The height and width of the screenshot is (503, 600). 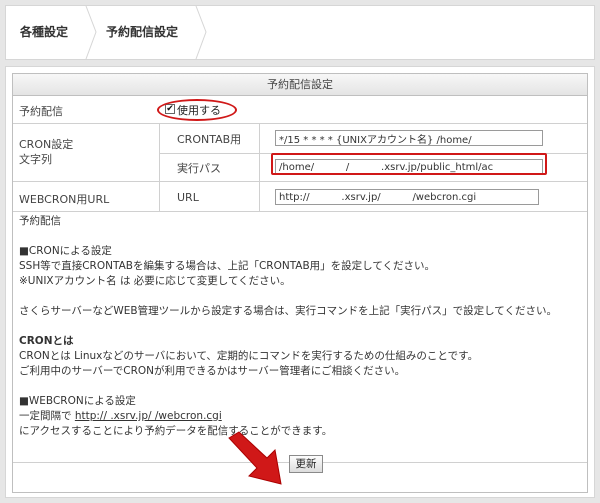 What do you see at coordinates (302, 416) in the screenshot?
I see `webcron-line-1: 一定間隔で http:// .xsrv.jp/ /webcron.cgi` at bounding box center [302, 416].